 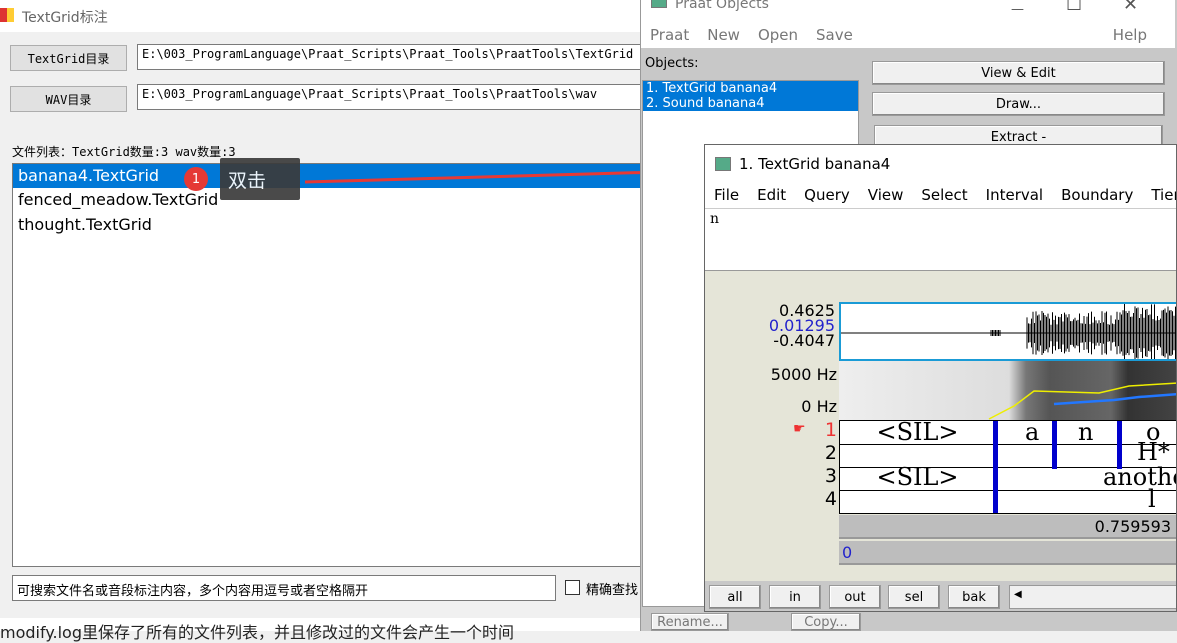 What do you see at coordinates (1014, 195) in the screenshot?
I see `menu-interval: Interval` at bounding box center [1014, 195].